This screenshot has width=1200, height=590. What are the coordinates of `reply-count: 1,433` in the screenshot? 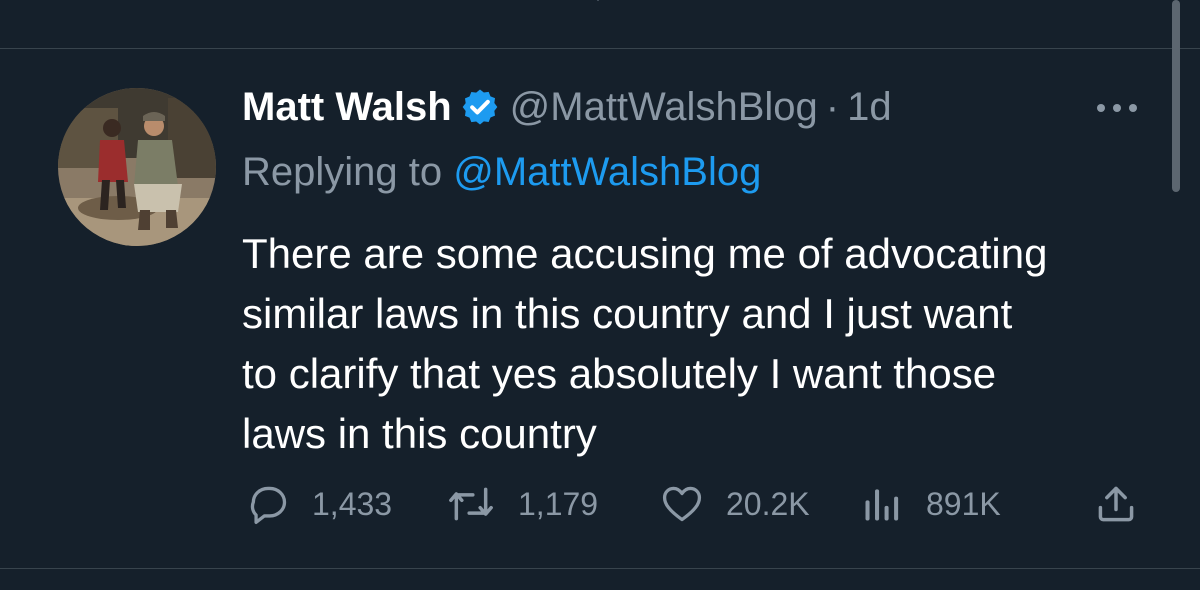 It's located at (352, 503).